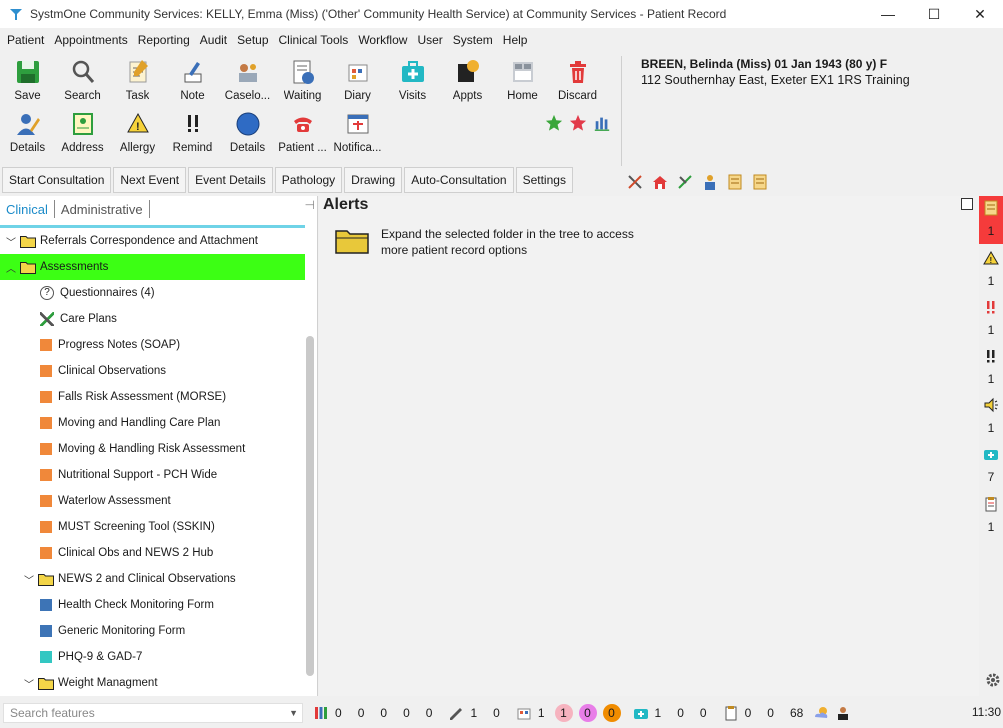 Image resolution: width=1003 pixels, height=728 pixels. Describe the element at coordinates (587, 713) in the screenshot. I see `magenta-count-pill: 0` at that location.